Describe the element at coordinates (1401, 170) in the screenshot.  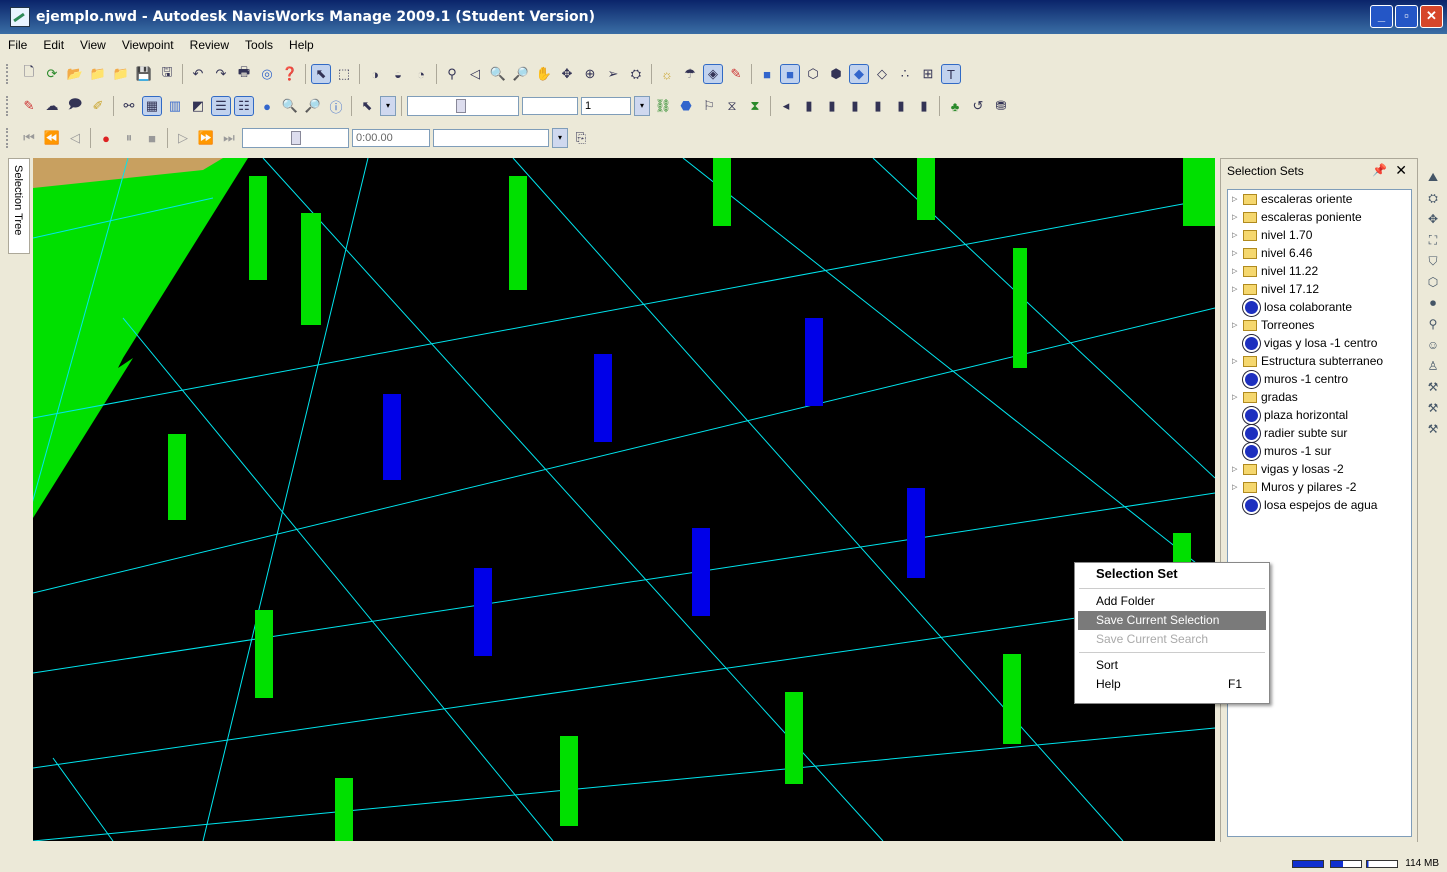
I see `panel-close-icon: ✕` at that location.